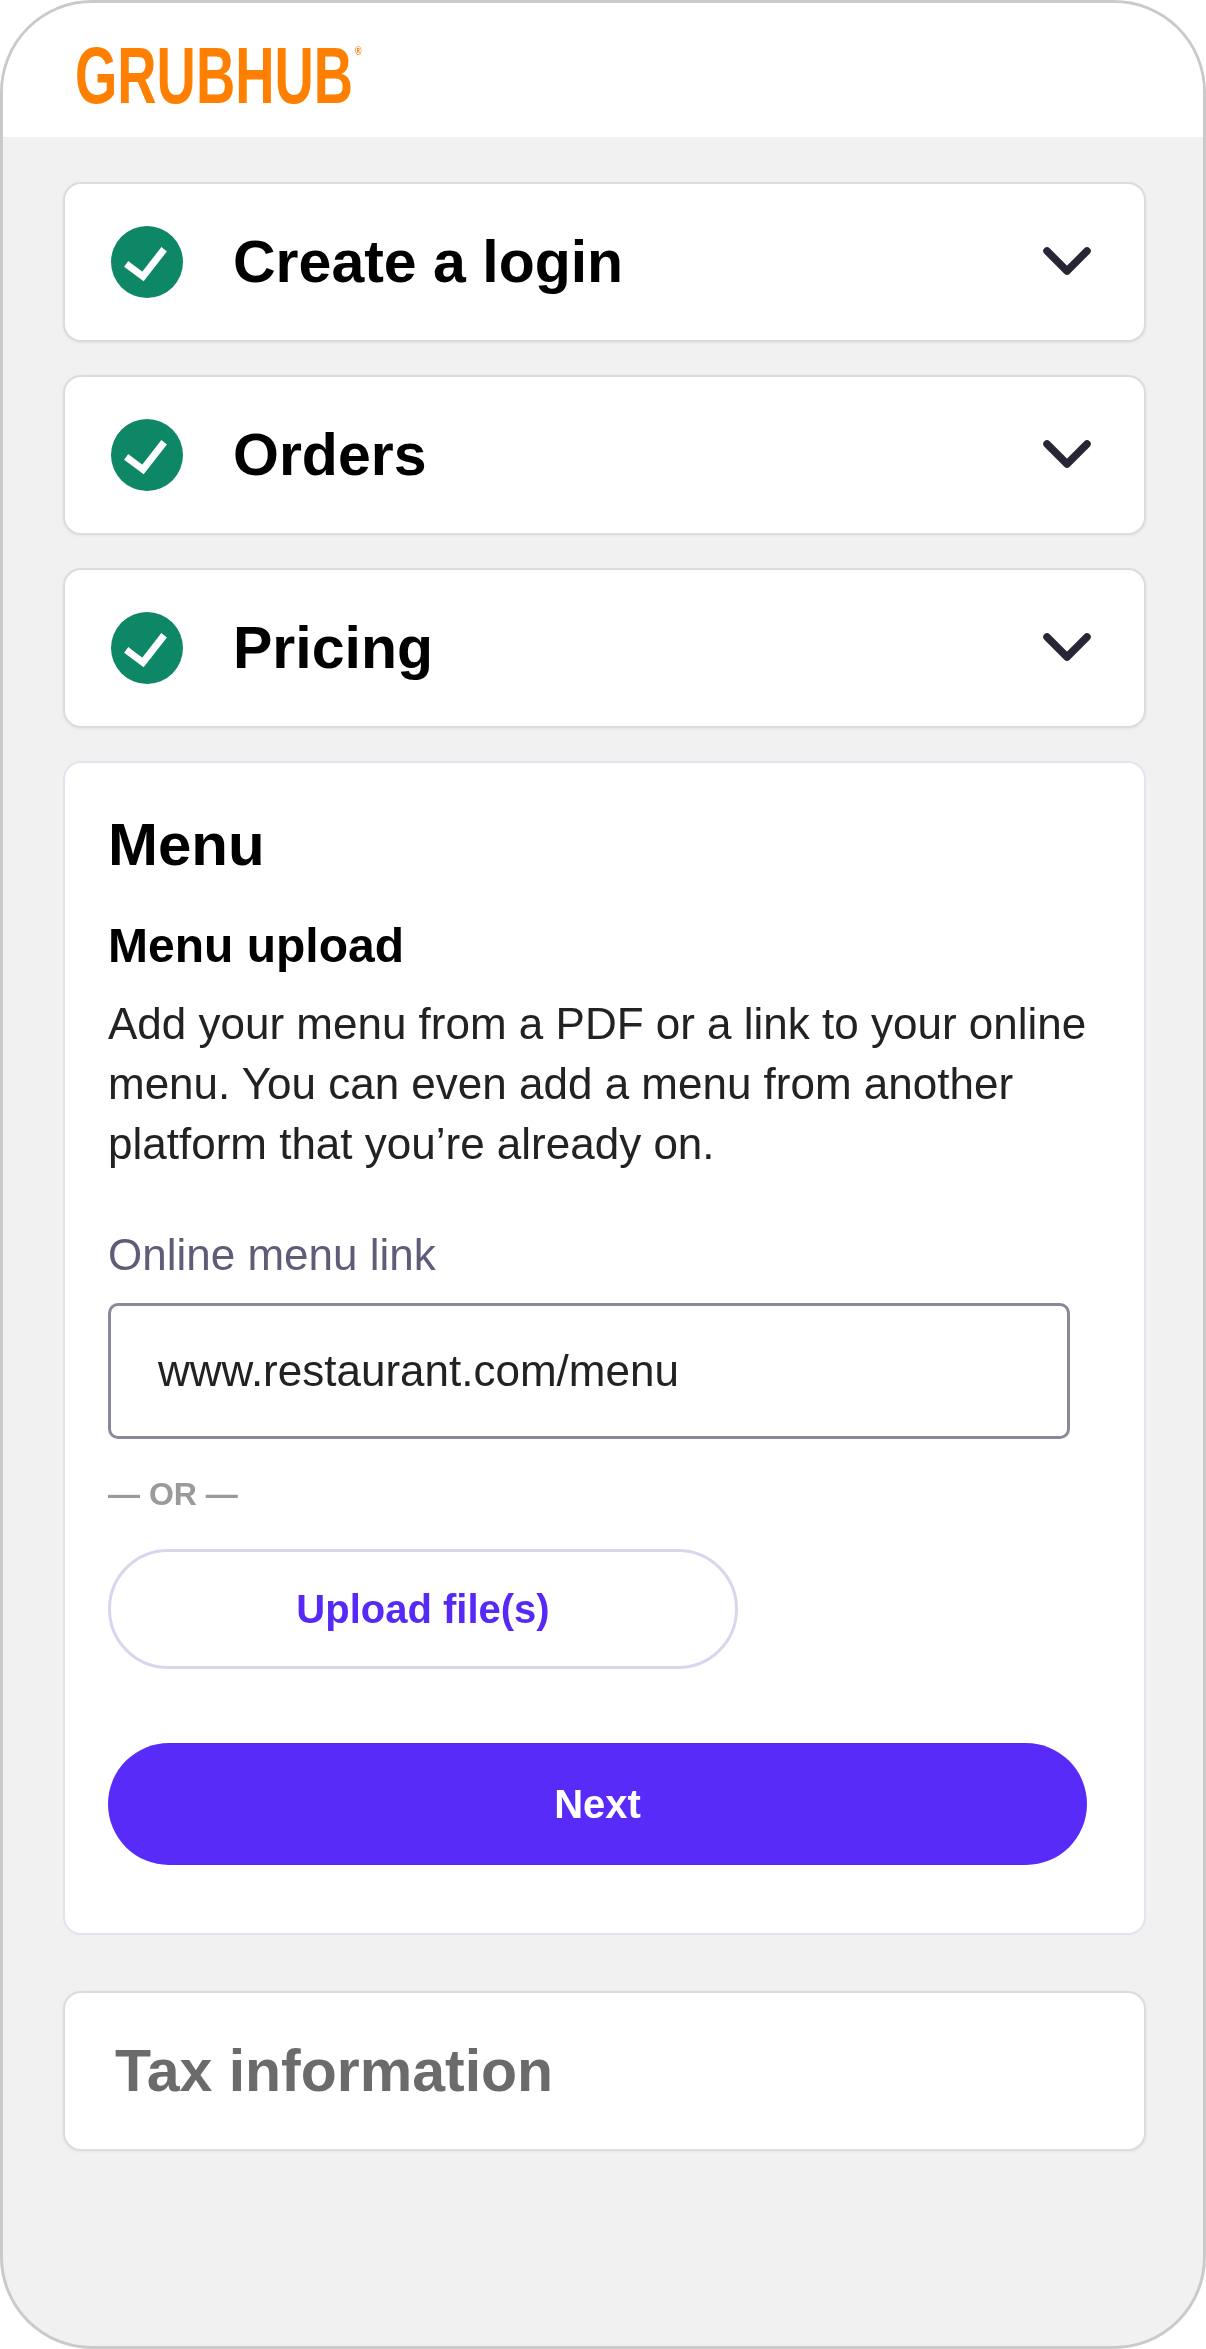 This screenshot has width=1206, height=2349. What do you see at coordinates (186, 845) in the screenshot?
I see `section-title: Menu` at bounding box center [186, 845].